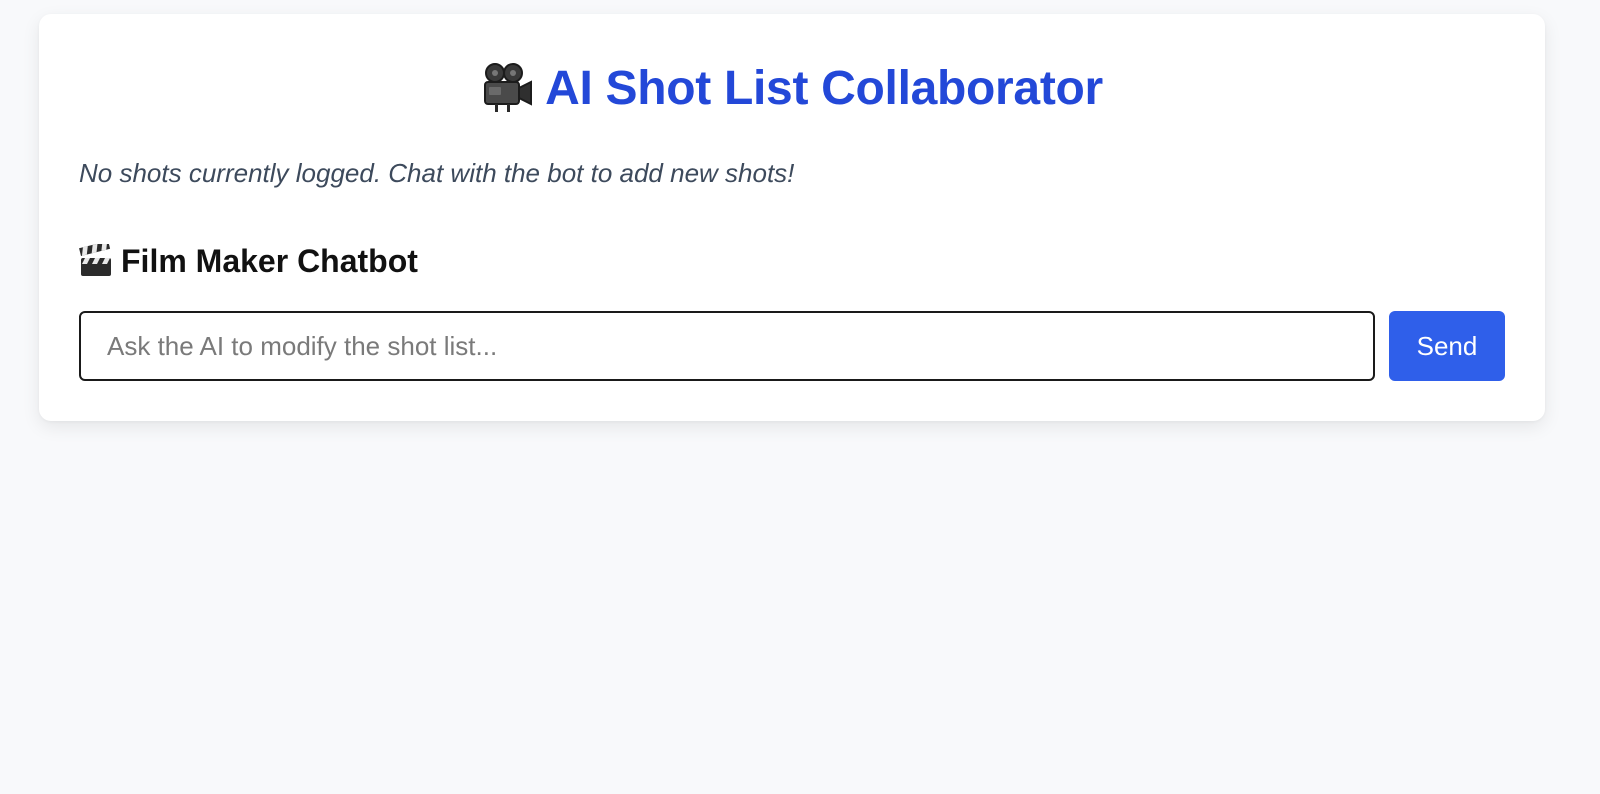 The image size is (1600, 794). Describe the element at coordinates (269, 260) in the screenshot. I see `chatbot-title: Film Maker Chatbot` at that location.